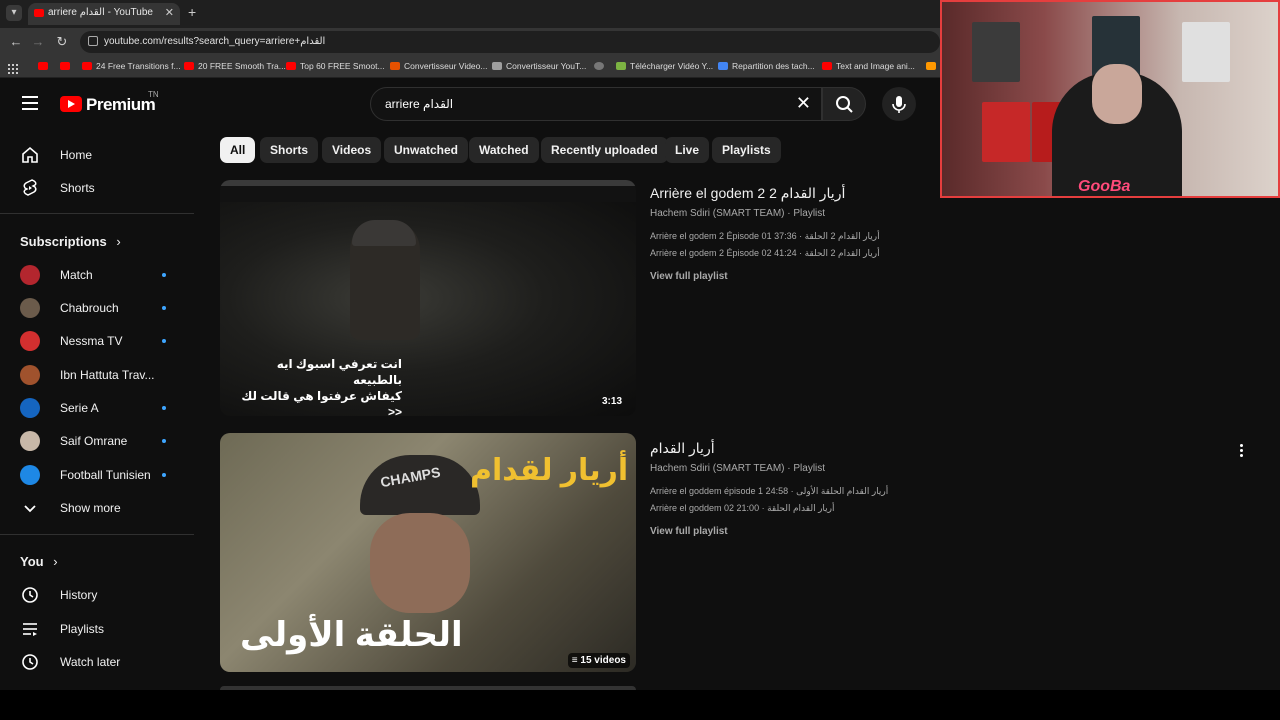 This screenshot has width=1280, height=720. What do you see at coordinates (192, 12) in the screenshot?
I see `new-tab-button: +` at bounding box center [192, 12].